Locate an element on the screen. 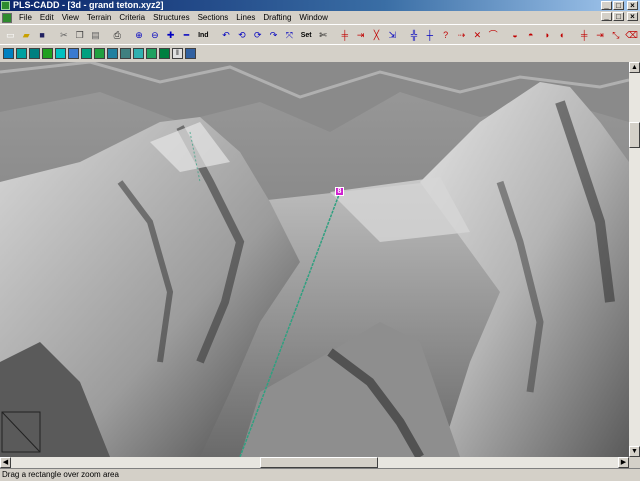  display-map-icon is located at coordinates (151, 53).